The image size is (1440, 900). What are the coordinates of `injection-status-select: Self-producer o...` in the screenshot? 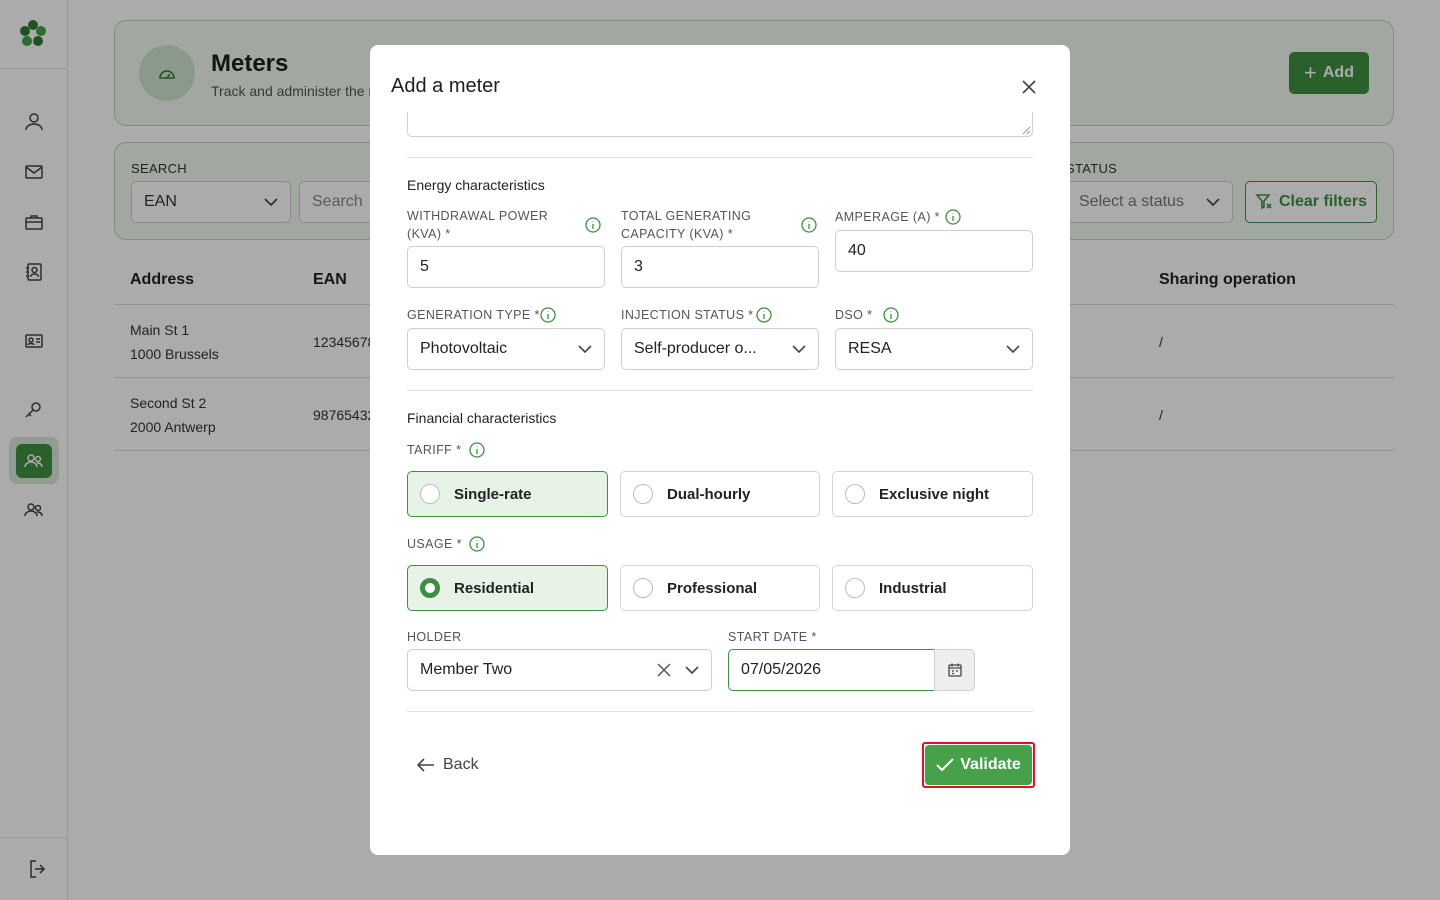 It's located at (720, 349).